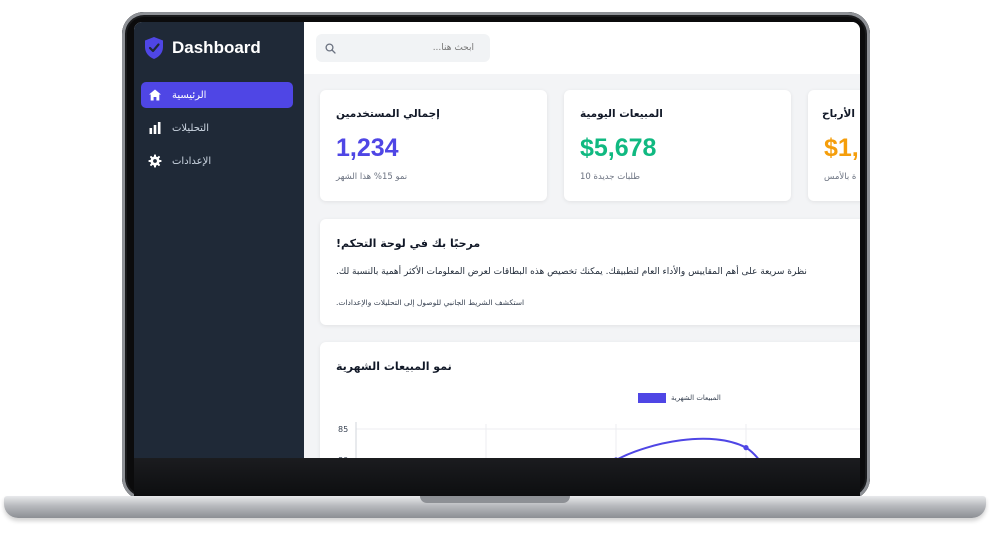 This screenshot has height=536, width=990. What do you see at coordinates (497, 477) in the screenshot?
I see `laptop-keyboard-reflection` at bounding box center [497, 477].